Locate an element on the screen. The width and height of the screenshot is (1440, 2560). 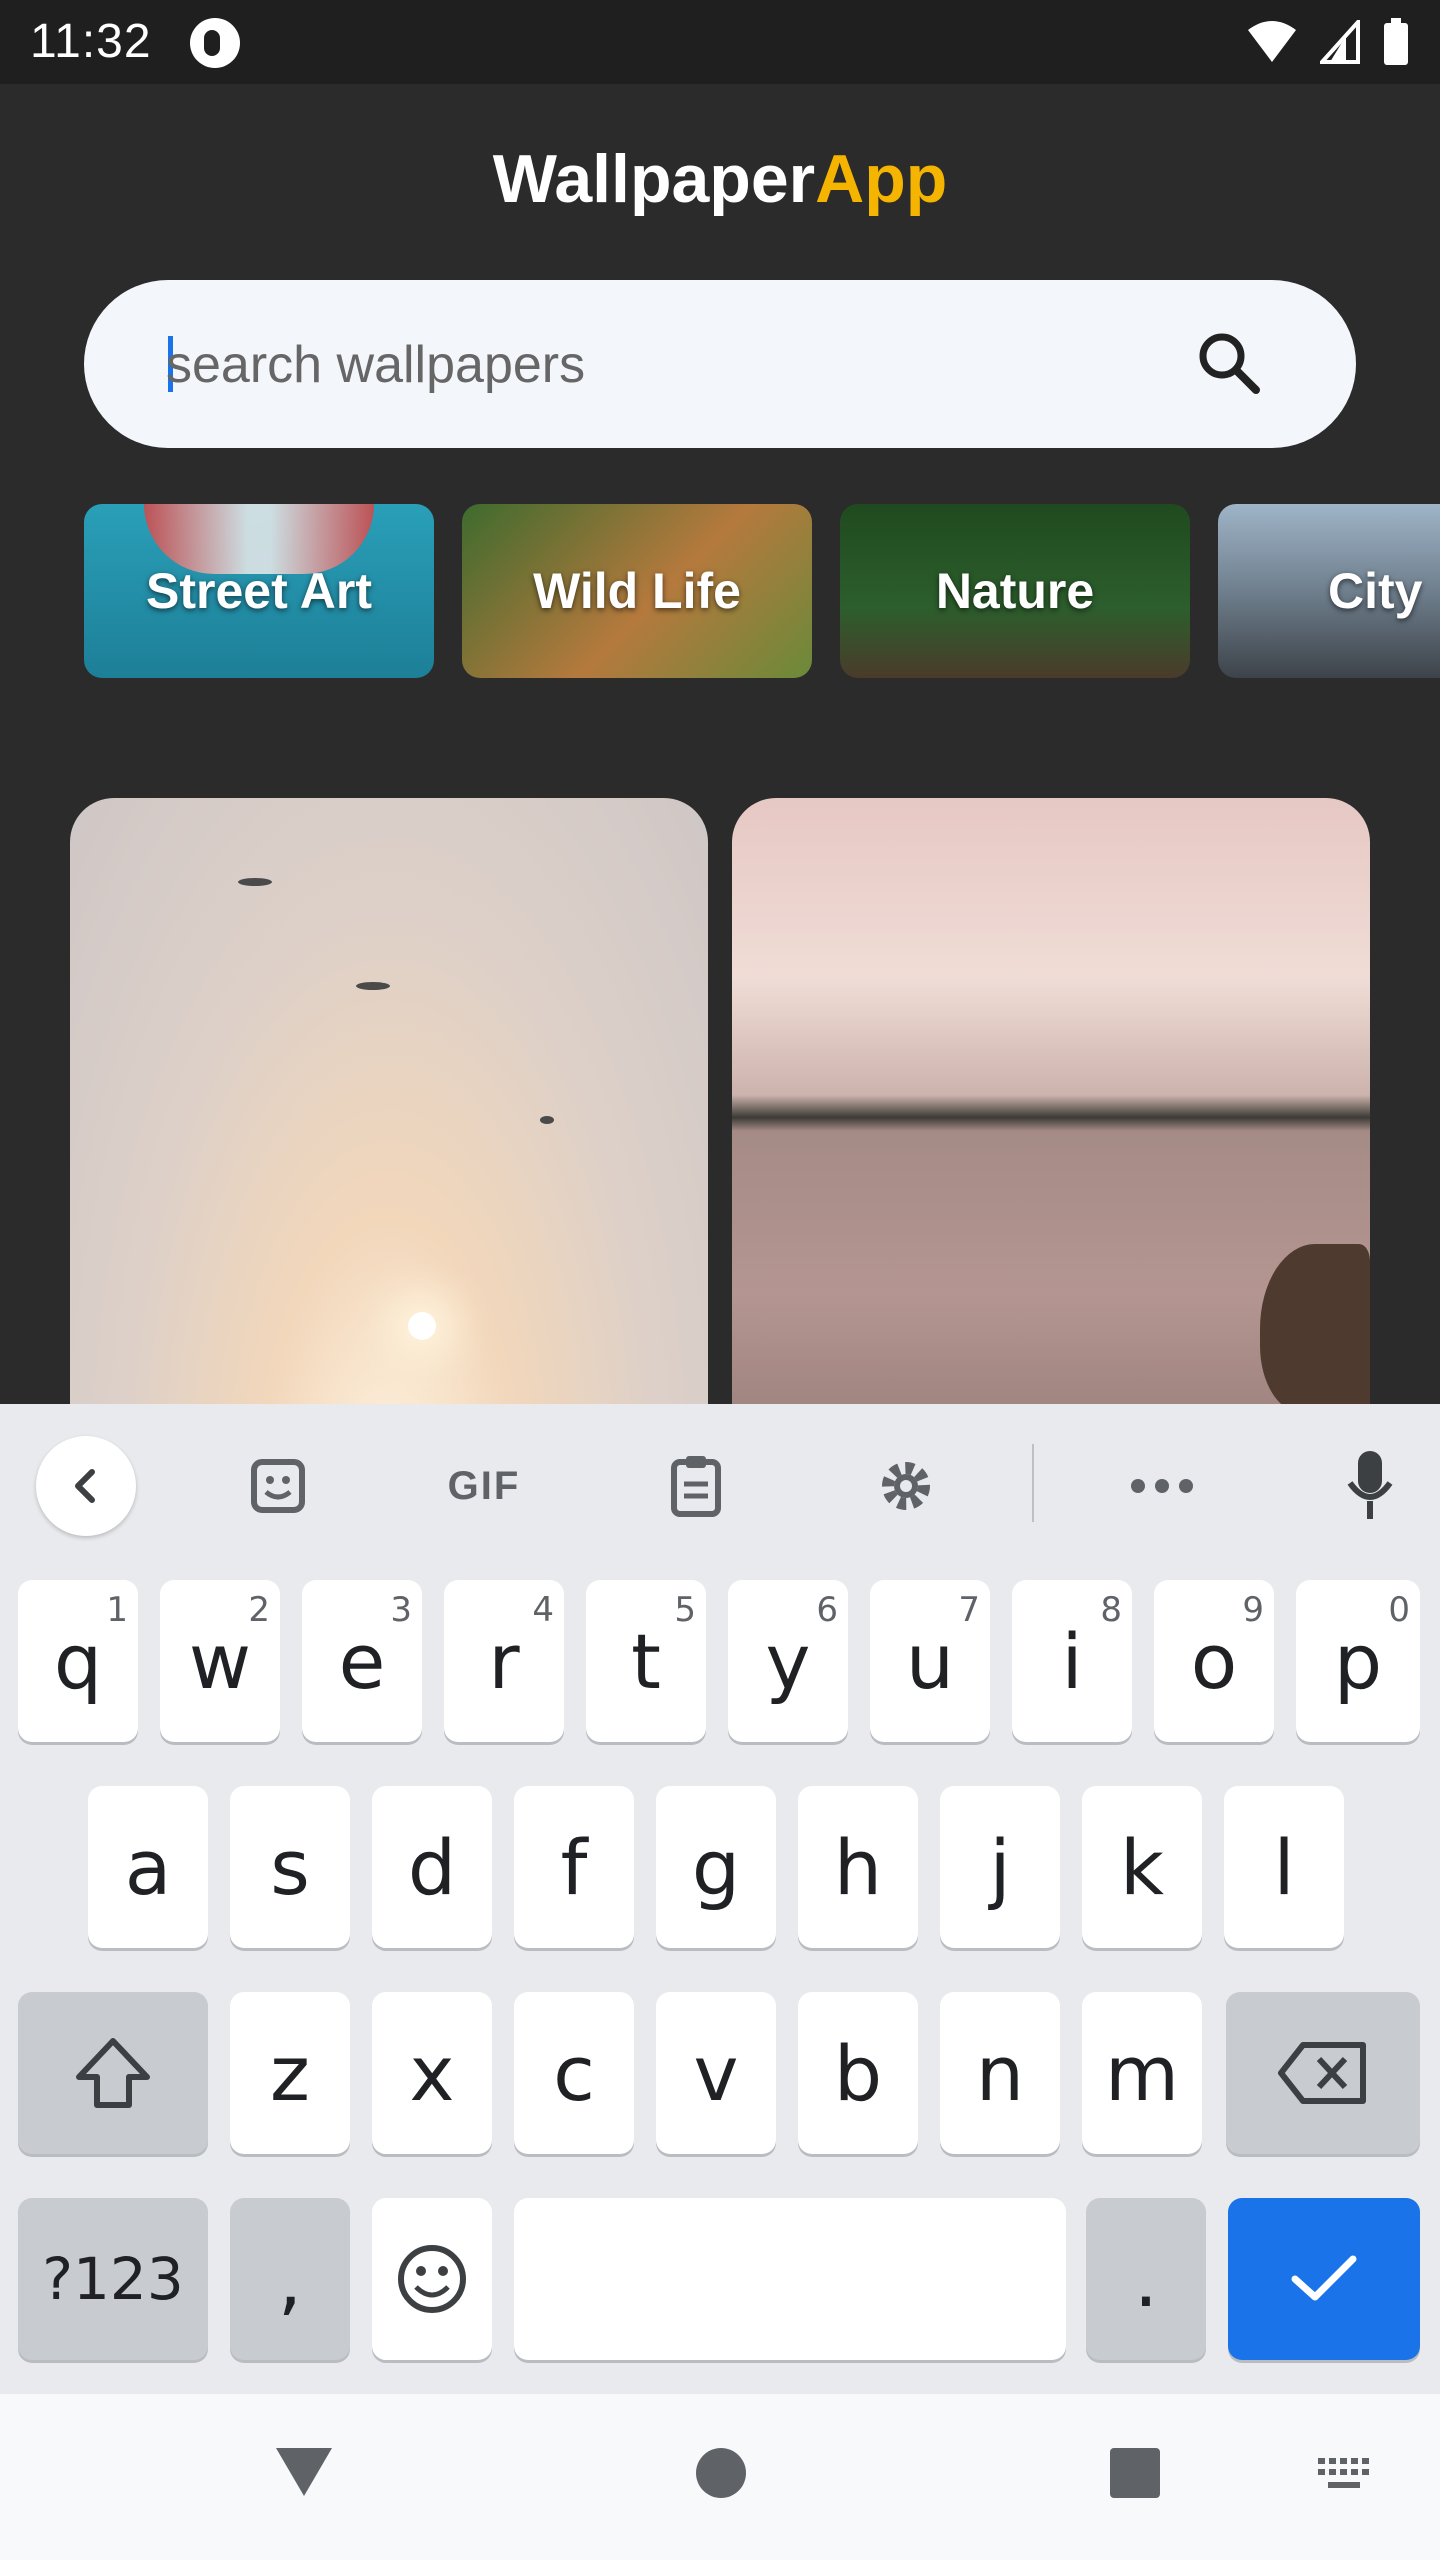
gif-button: GIF is located at coordinates (484, 1486).